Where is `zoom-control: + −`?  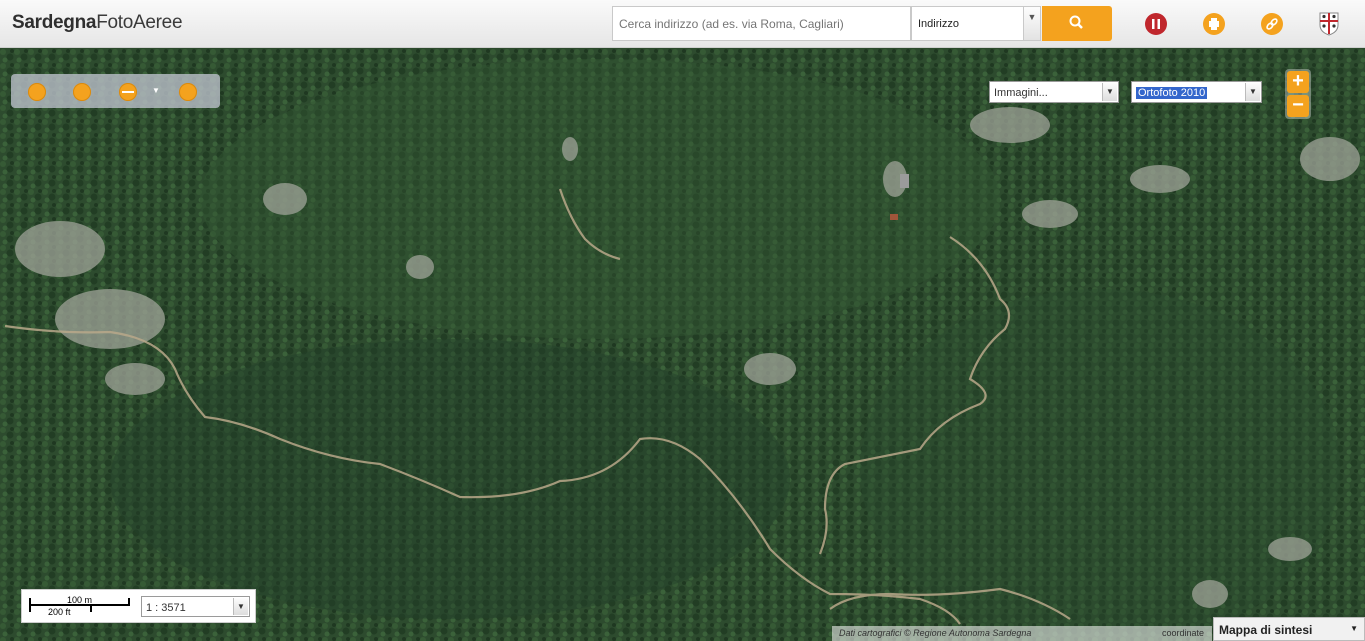 zoom-control: + − is located at coordinates (1298, 94).